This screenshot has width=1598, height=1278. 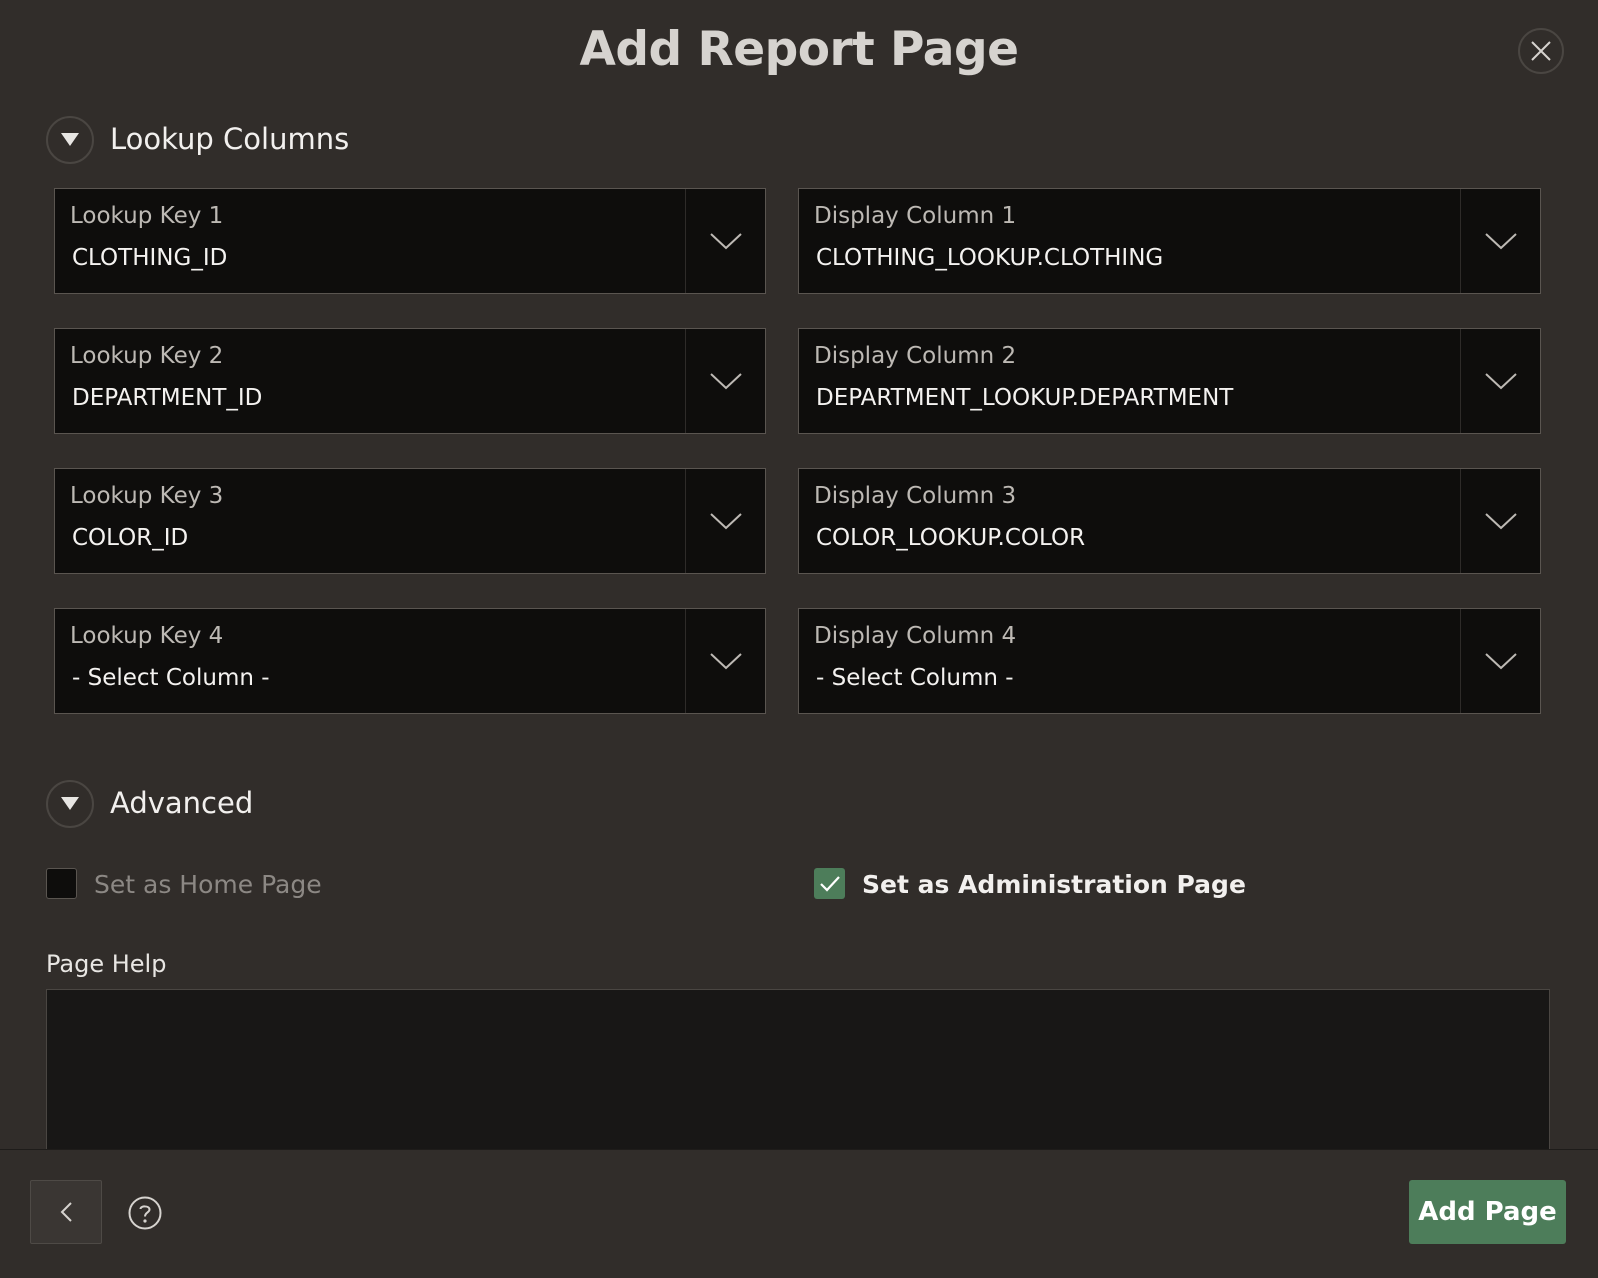 What do you see at coordinates (106, 964) in the screenshot?
I see `page-help-label: Page Help` at bounding box center [106, 964].